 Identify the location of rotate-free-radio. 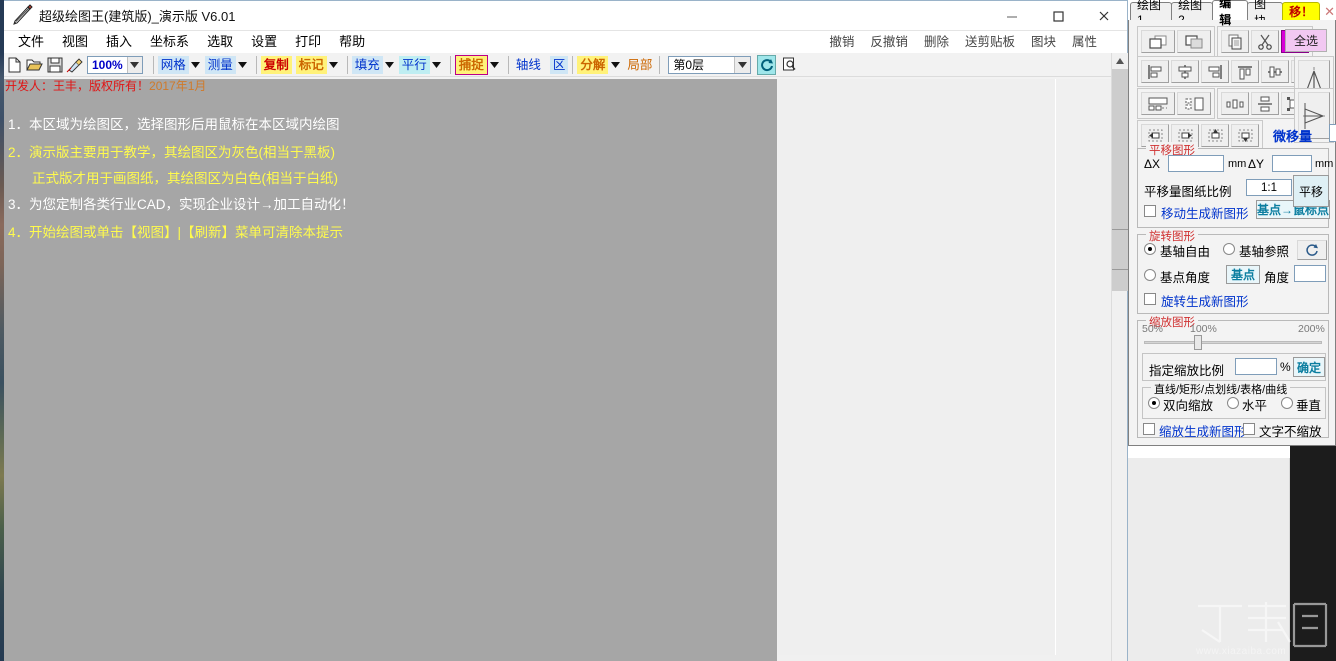
(1150, 249).